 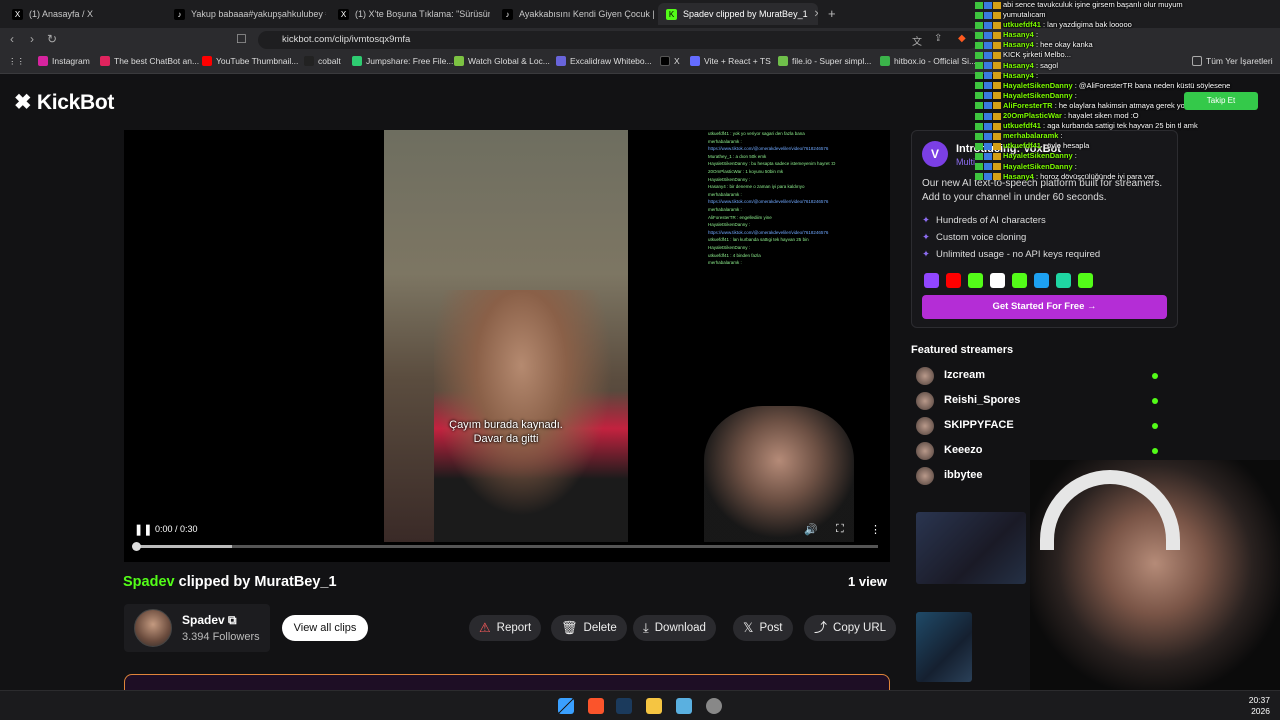 I want to click on post-button: 𝕏 Post, so click(x=763, y=628).